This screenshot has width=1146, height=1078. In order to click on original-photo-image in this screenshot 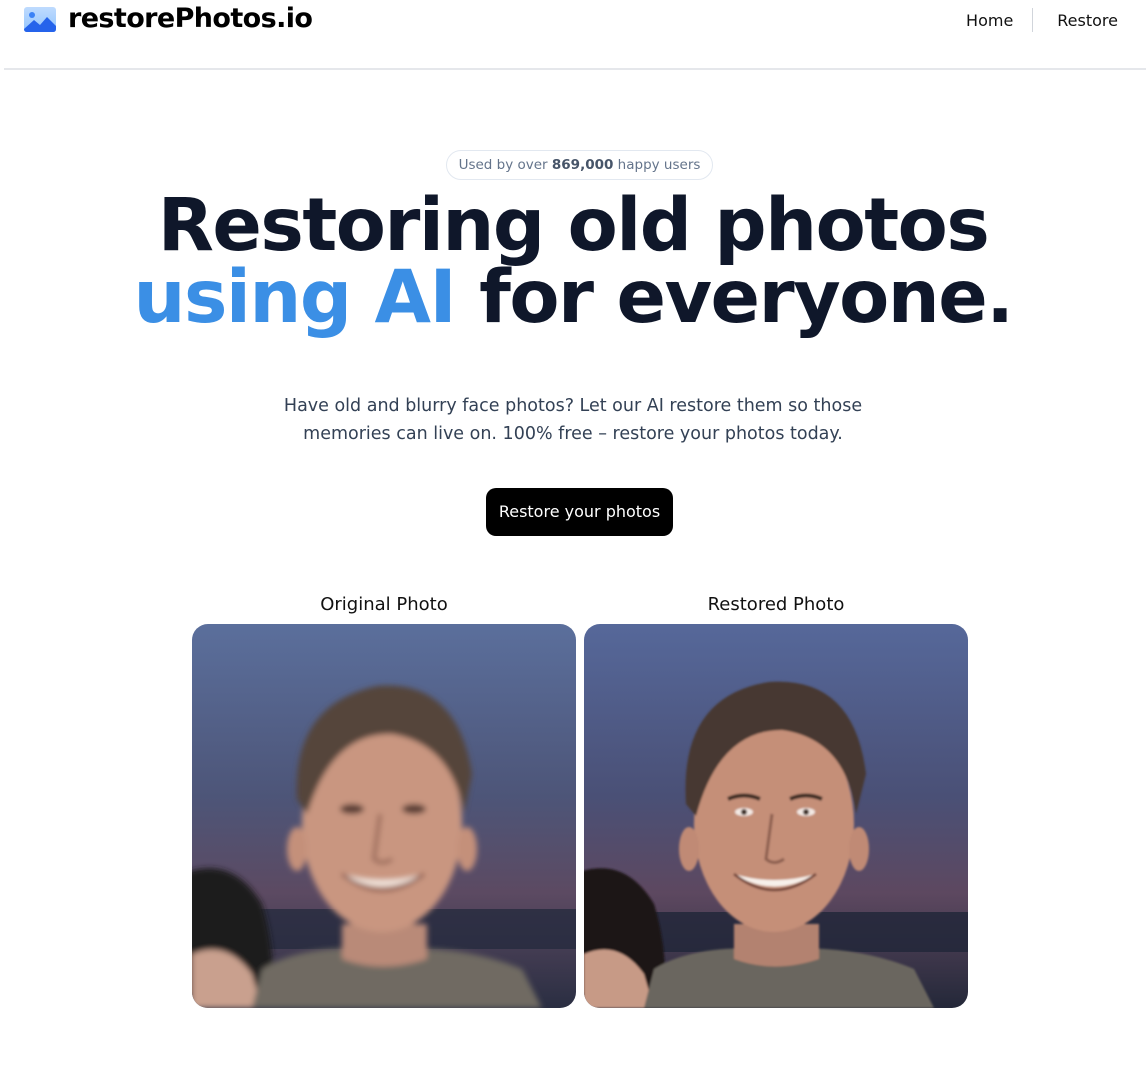, I will do `click(384, 816)`.